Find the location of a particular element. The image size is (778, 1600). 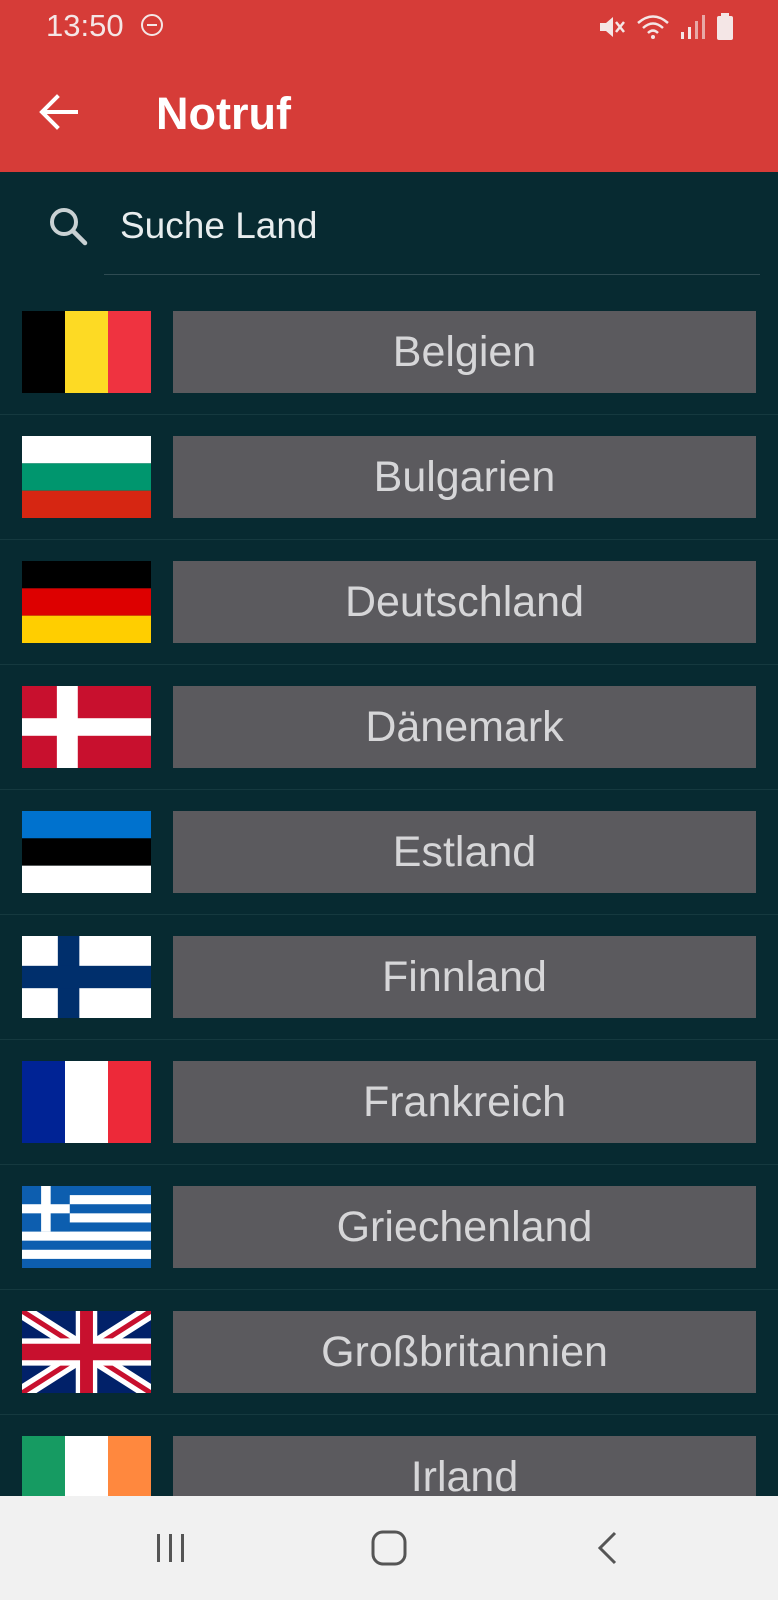

finland-flag-icon is located at coordinates (86, 977).